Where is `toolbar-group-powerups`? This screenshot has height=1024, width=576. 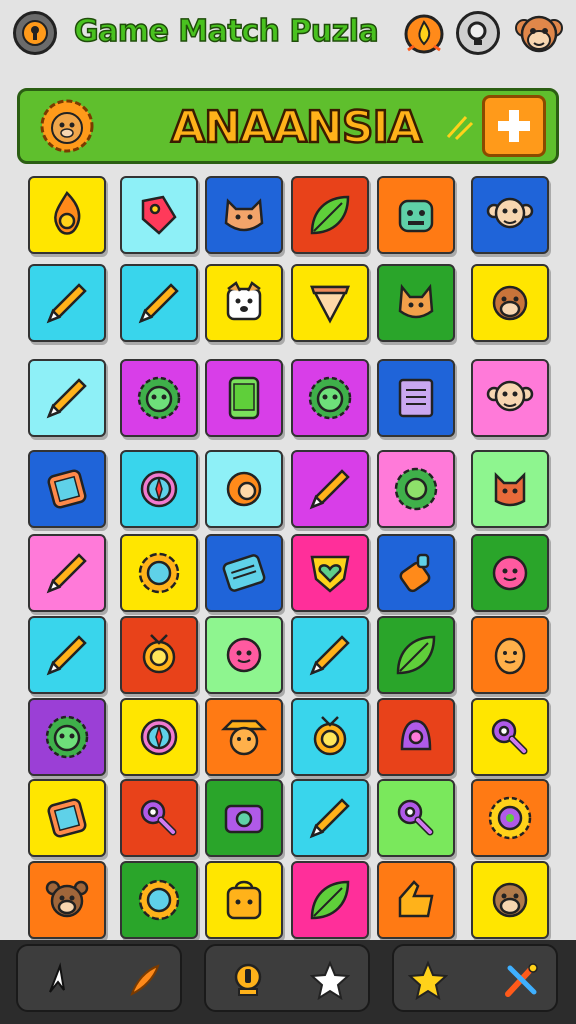 toolbar-group-powerups is located at coordinates (475, 978).